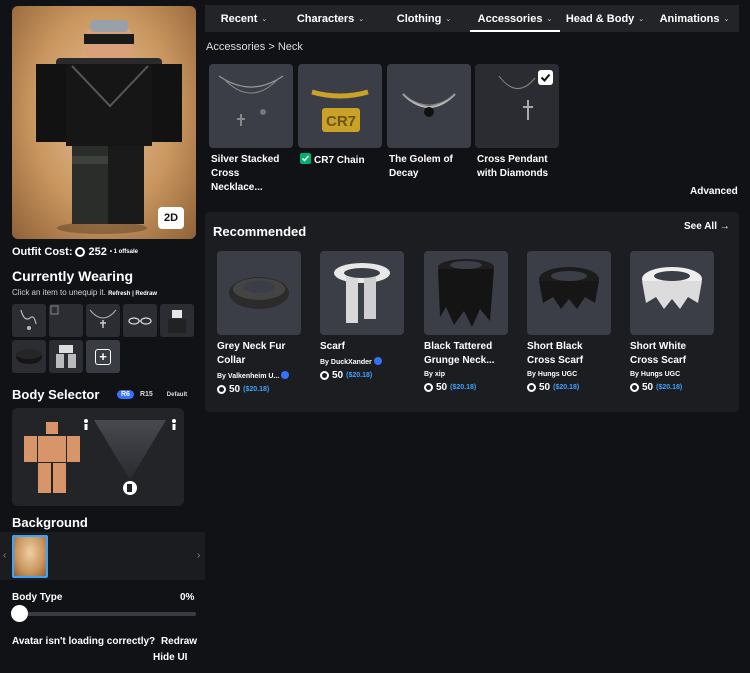 Image resolution: width=750 pixels, height=673 pixels. What do you see at coordinates (19, 613) in the screenshot?
I see `body-type-slider-handle` at bounding box center [19, 613].